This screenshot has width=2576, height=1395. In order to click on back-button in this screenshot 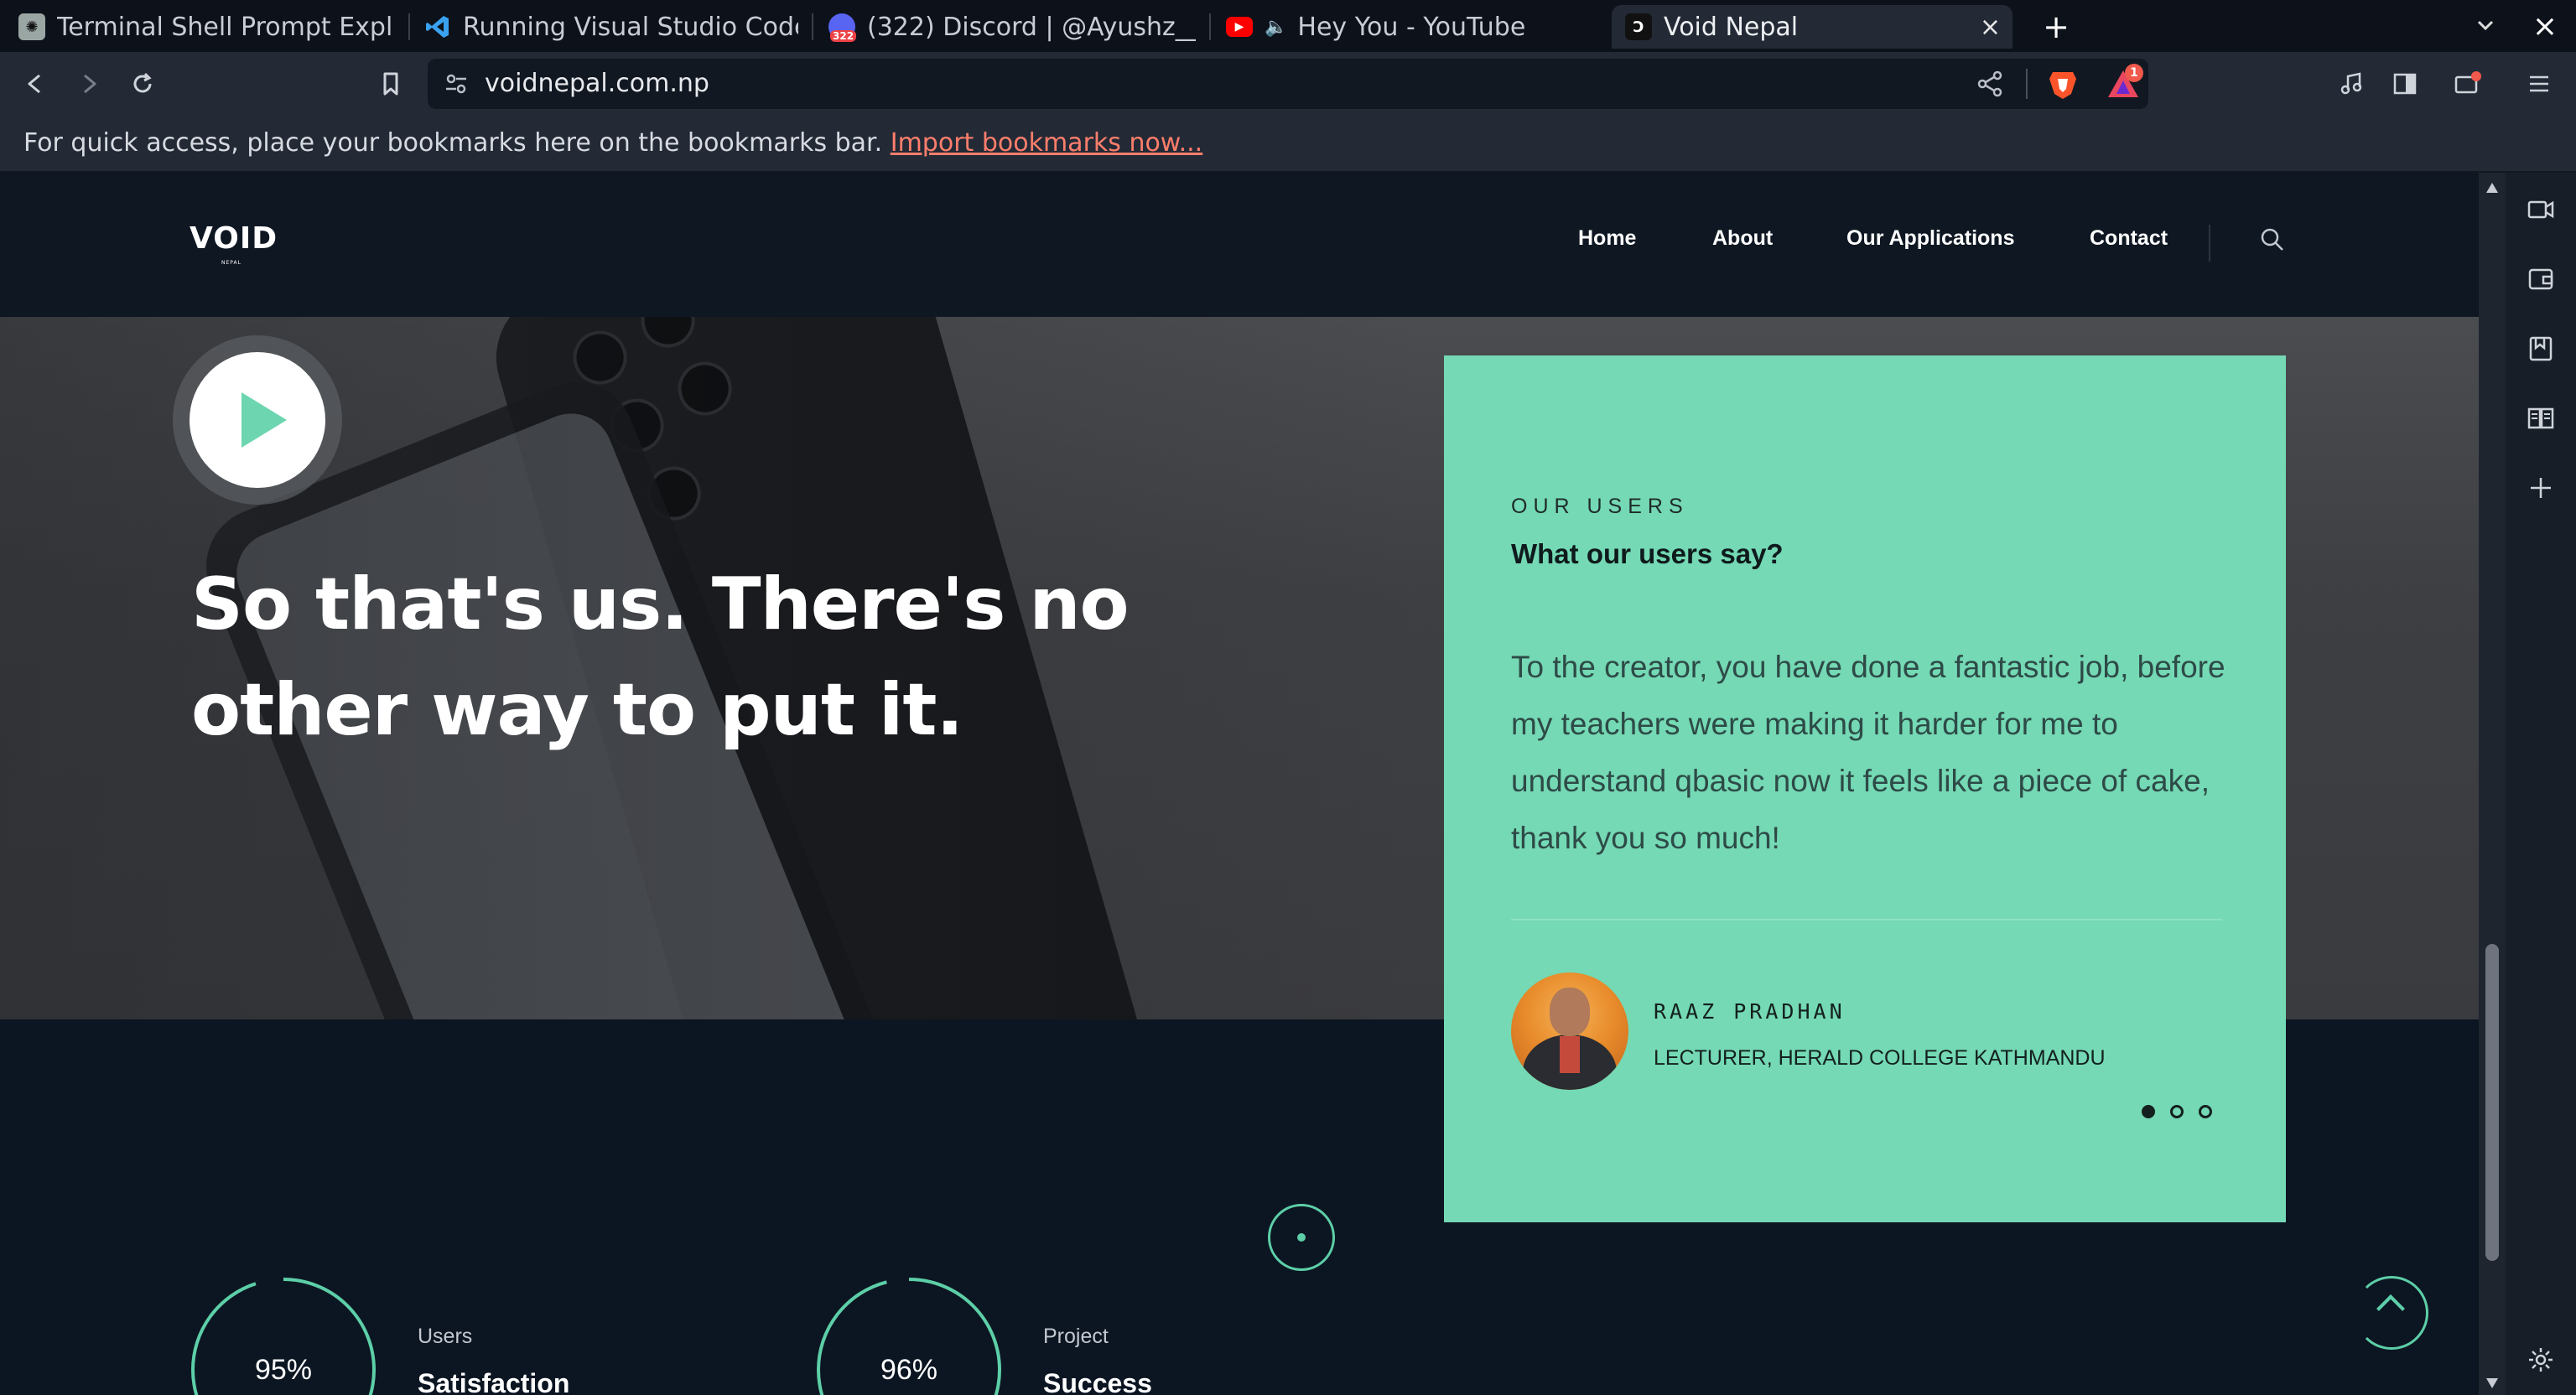, I will do `click(35, 84)`.